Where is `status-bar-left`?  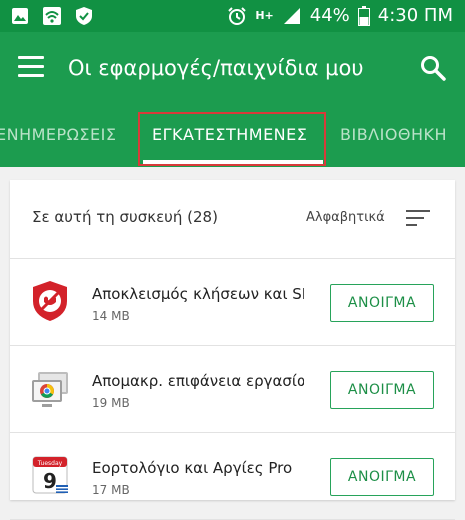 status-bar-left is located at coordinates (52, 16).